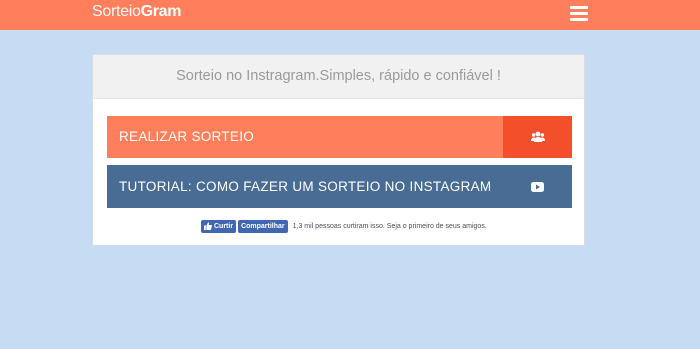  What do you see at coordinates (116, 11) in the screenshot?
I see `brand-logo-light: Sorteio` at bounding box center [116, 11].